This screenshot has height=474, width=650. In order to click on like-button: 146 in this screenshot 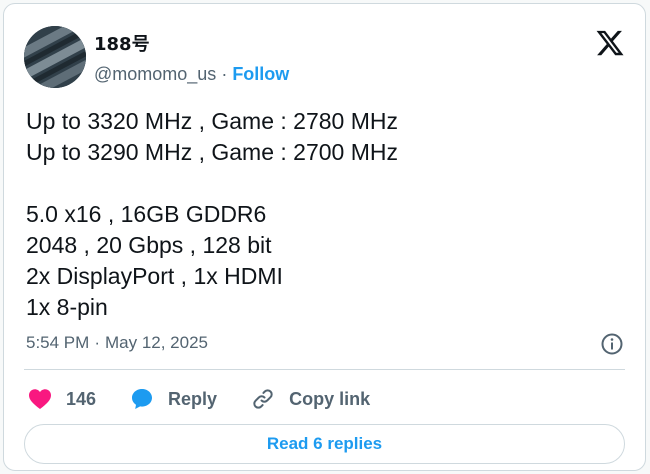, I will do `click(62, 399)`.